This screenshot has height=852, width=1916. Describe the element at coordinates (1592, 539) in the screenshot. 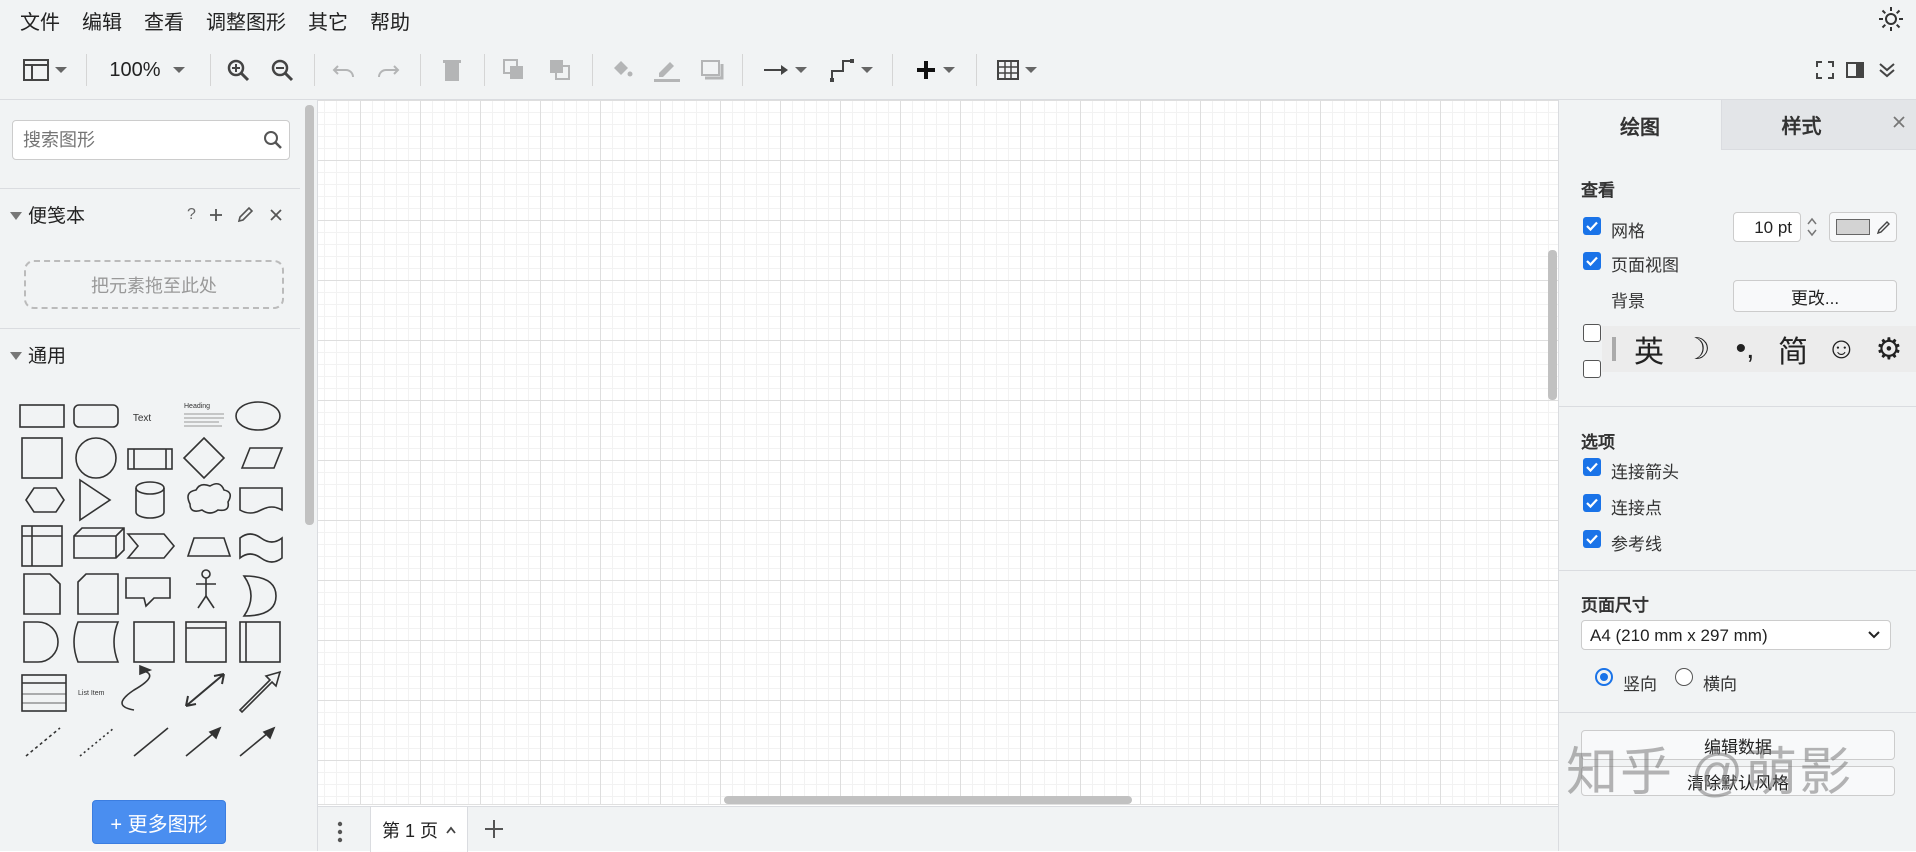

I see `guides-checkbox` at that location.